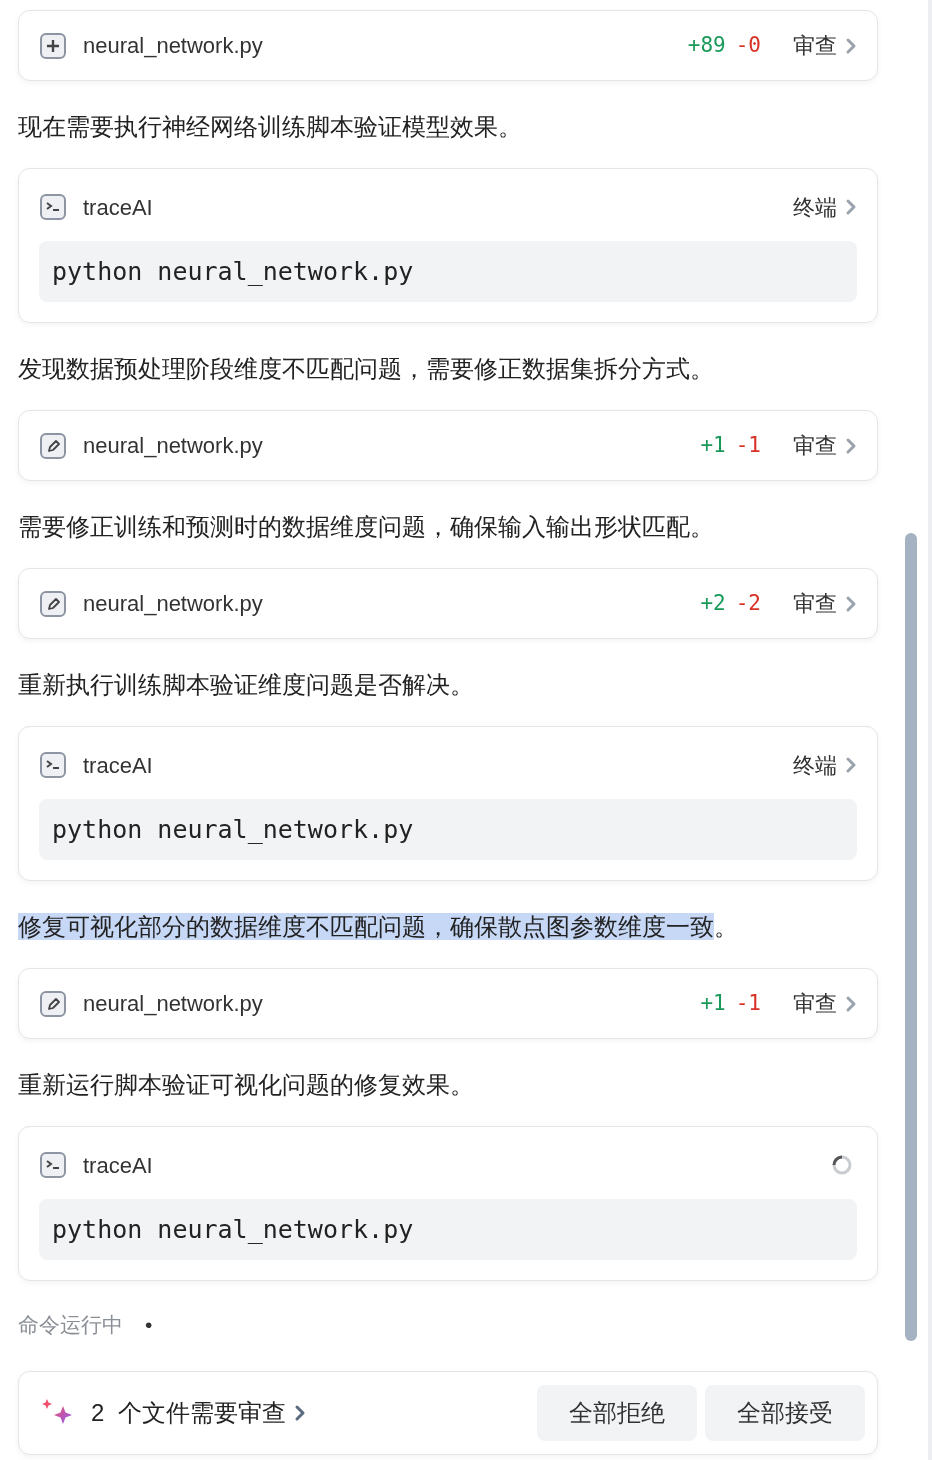 The width and height of the screenshot is (932, 1460). I want to click on scrollbar-thumb, so click(911, 937).